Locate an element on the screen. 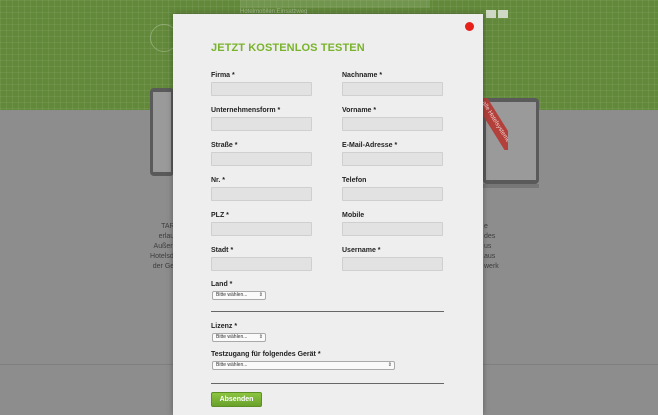  unternehmensform-label: Unternehmensform * is located at coordinates (246, 110).